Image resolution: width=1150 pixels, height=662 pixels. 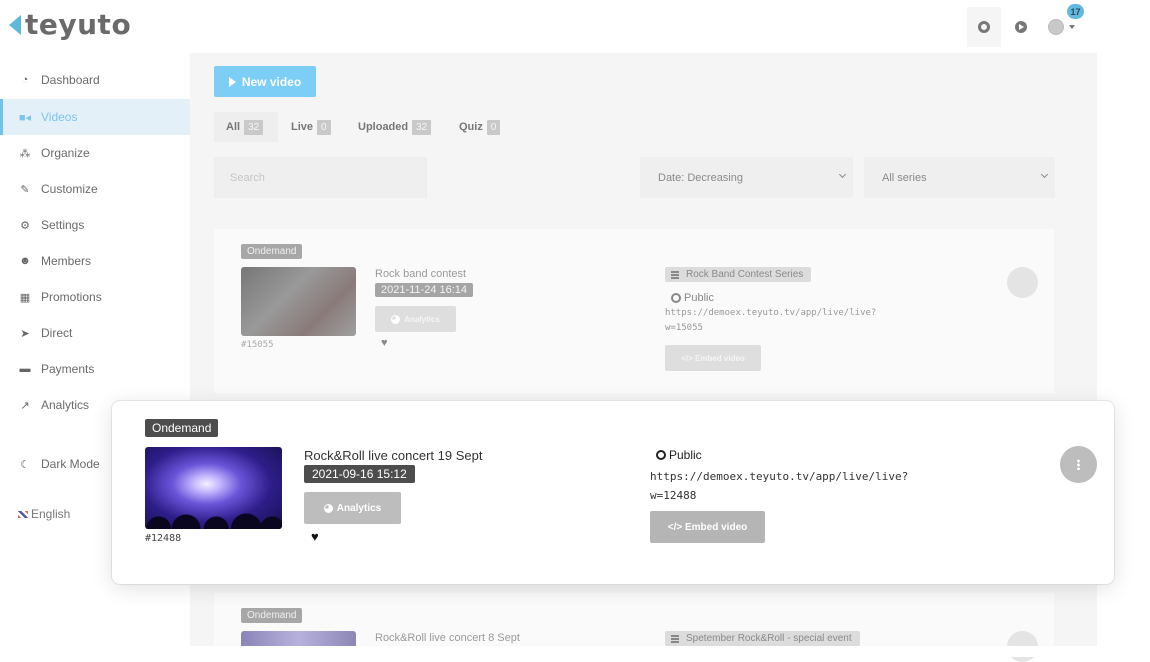 What do you see at coordinates (70, 80) in the screenshot?
I see `sidebar-item-label: Dashboard` at bounding box center [70, 80].